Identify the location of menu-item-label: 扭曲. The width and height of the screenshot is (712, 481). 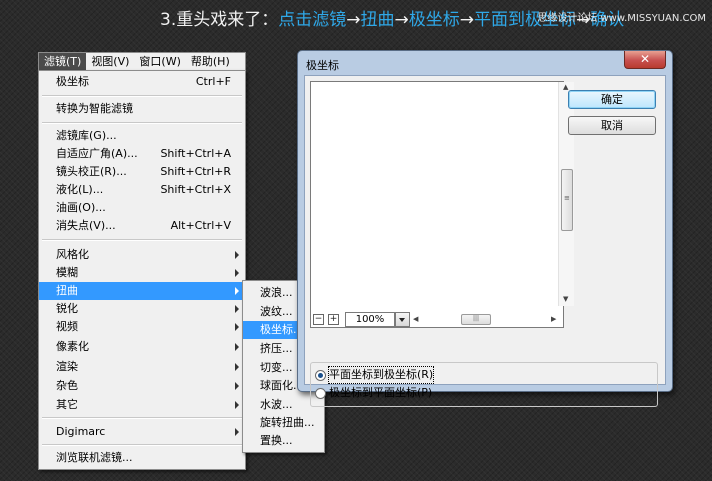
(67, 290).